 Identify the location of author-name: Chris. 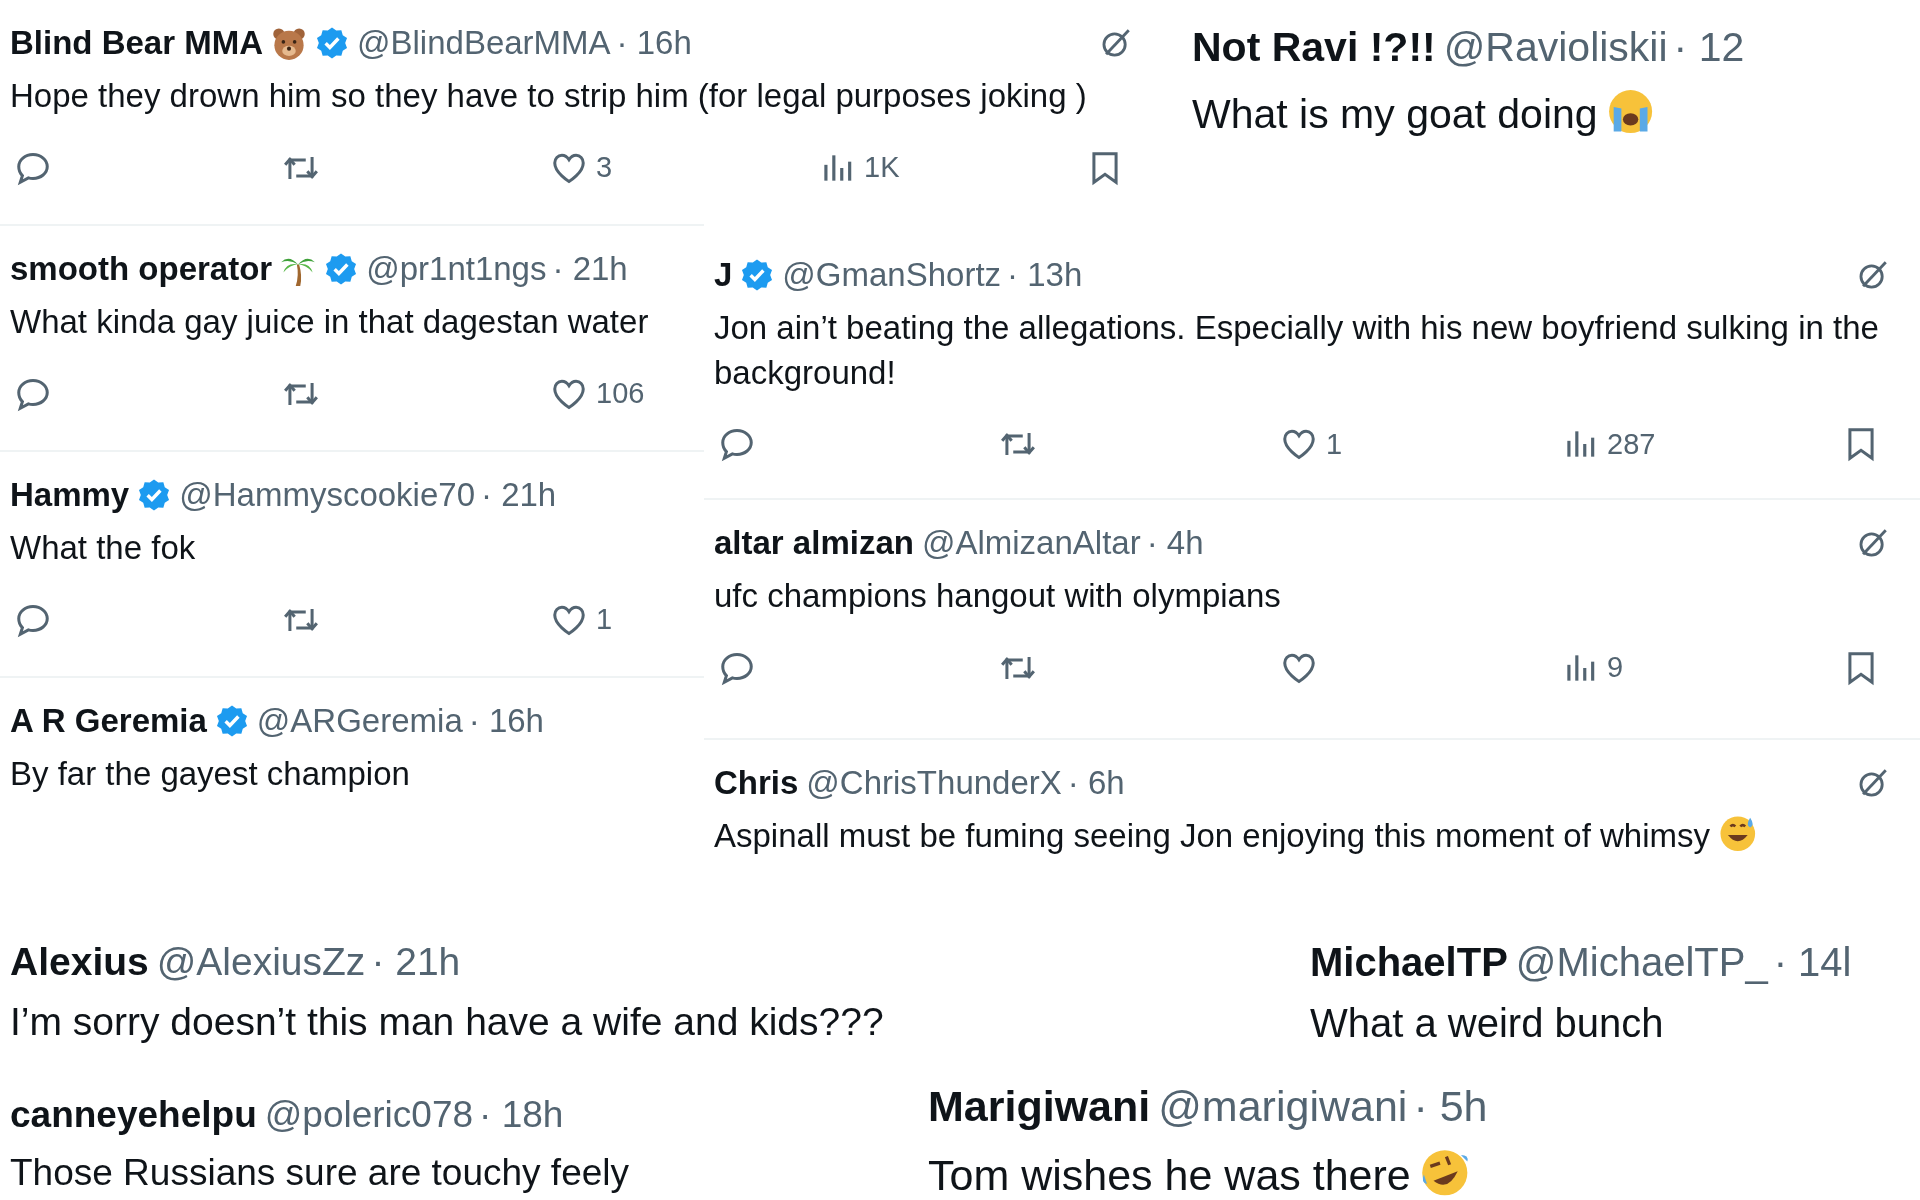
(756, 783).